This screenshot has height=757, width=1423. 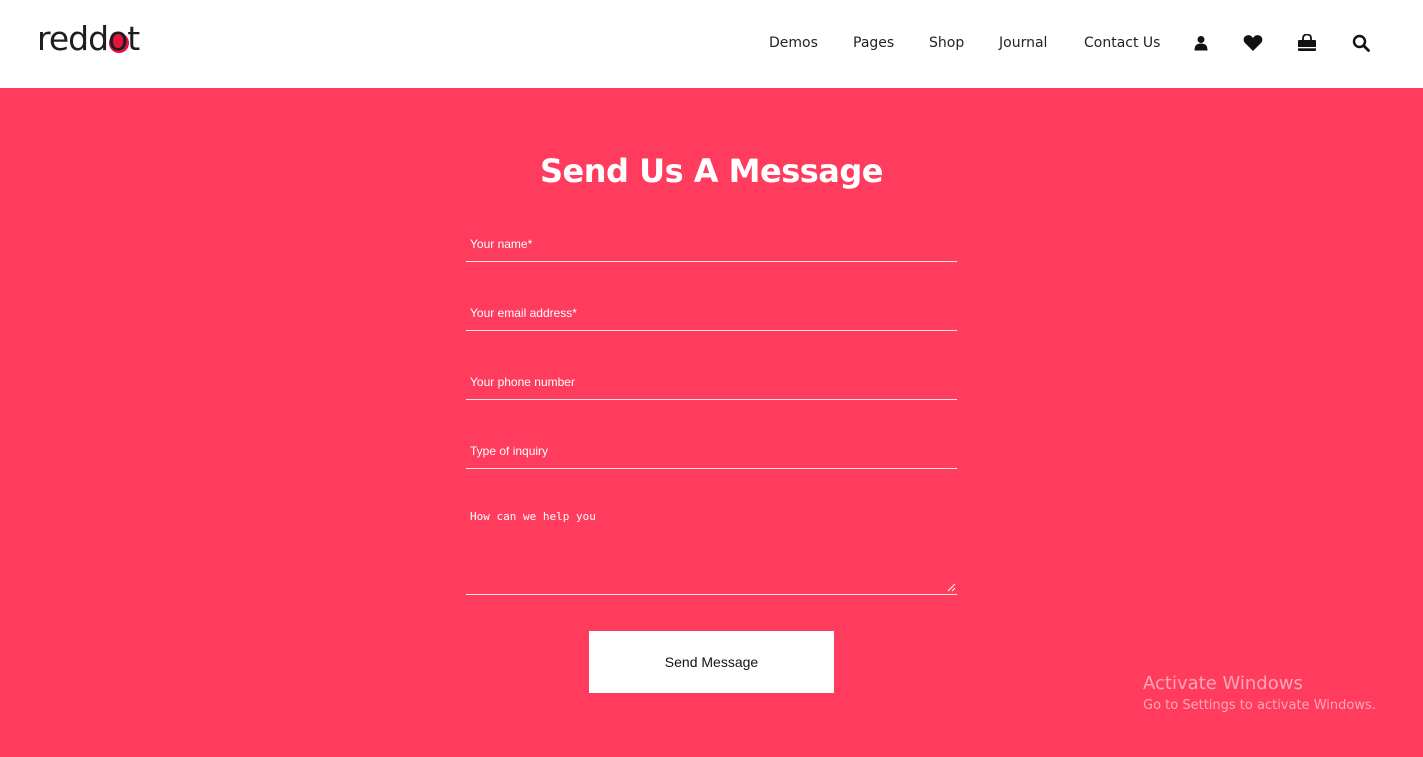 I want to click on page-title: Send Us A Message, so click(x=712, y=171).